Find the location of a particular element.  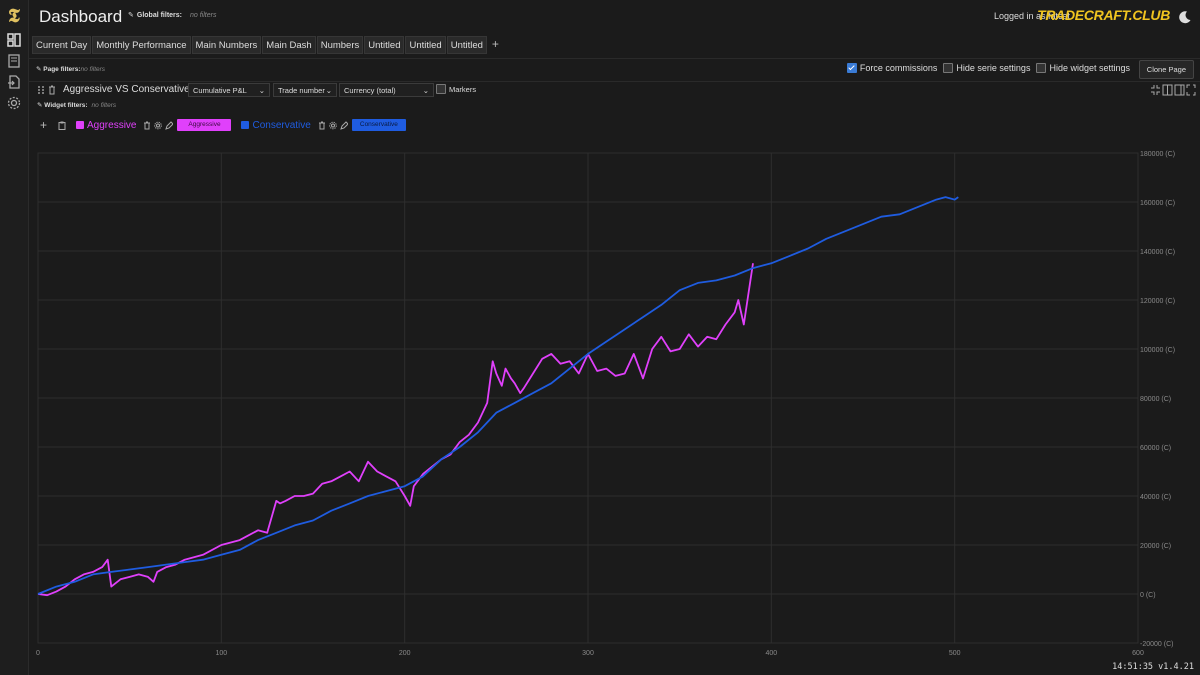

aggressive-color-swatch is located at coordinates (80, 125).